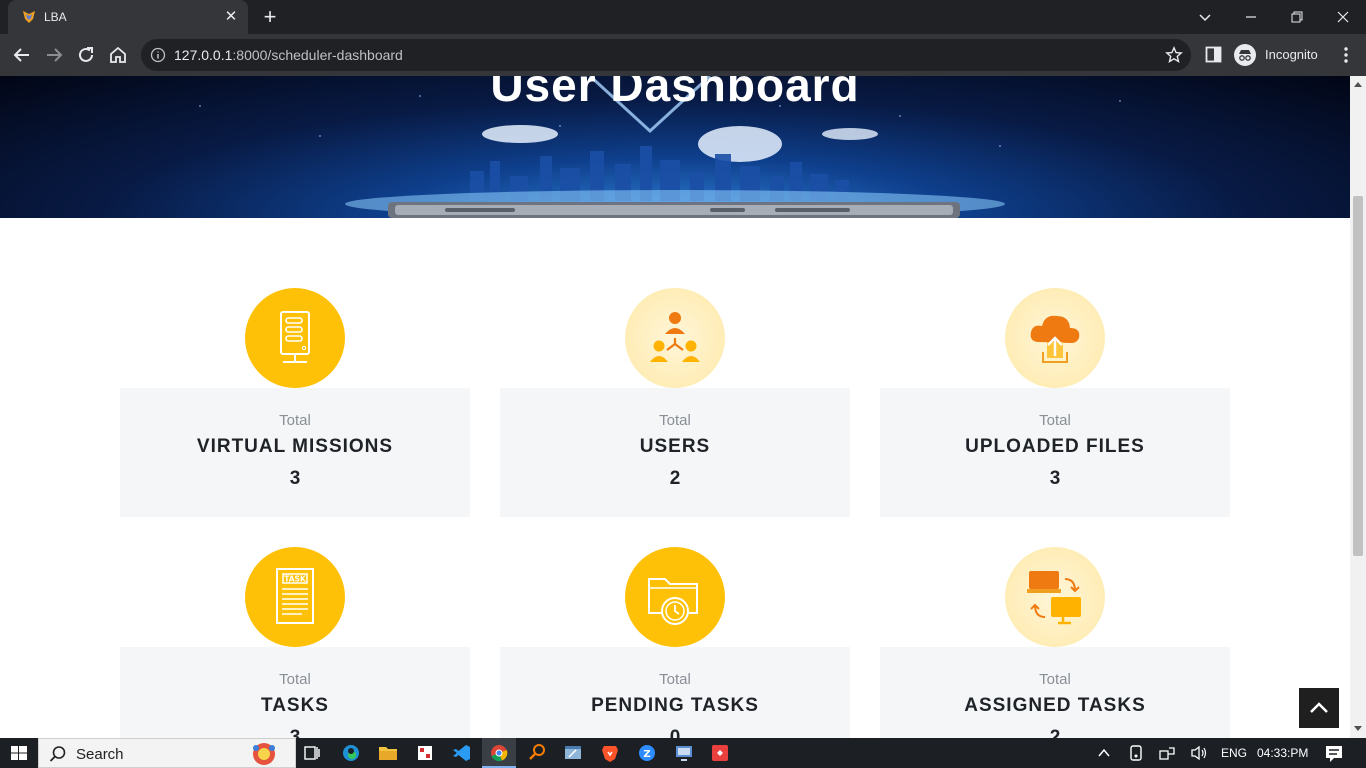 This screenshot has height=768, width=1366. Describe the element at coordinates (118, 55) in the screenshot. I see `home-icon` at that location.